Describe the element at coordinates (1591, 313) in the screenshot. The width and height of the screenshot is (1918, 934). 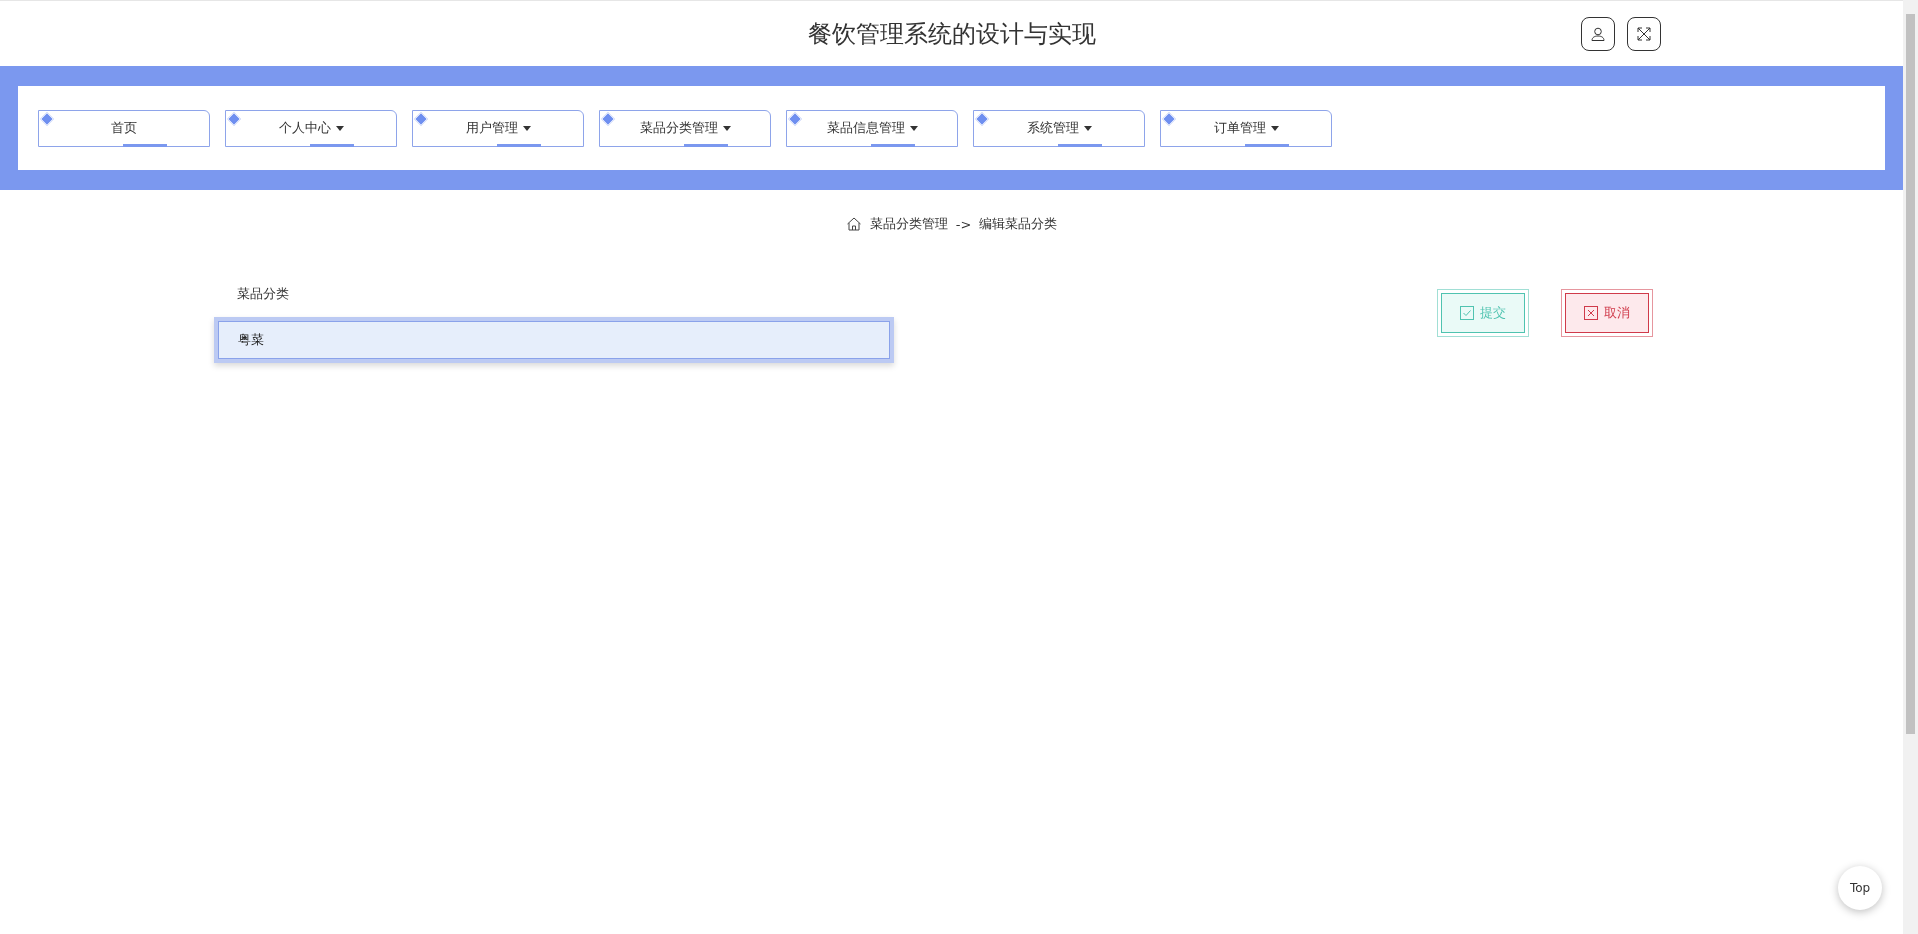
I see `close-icon` at that location.